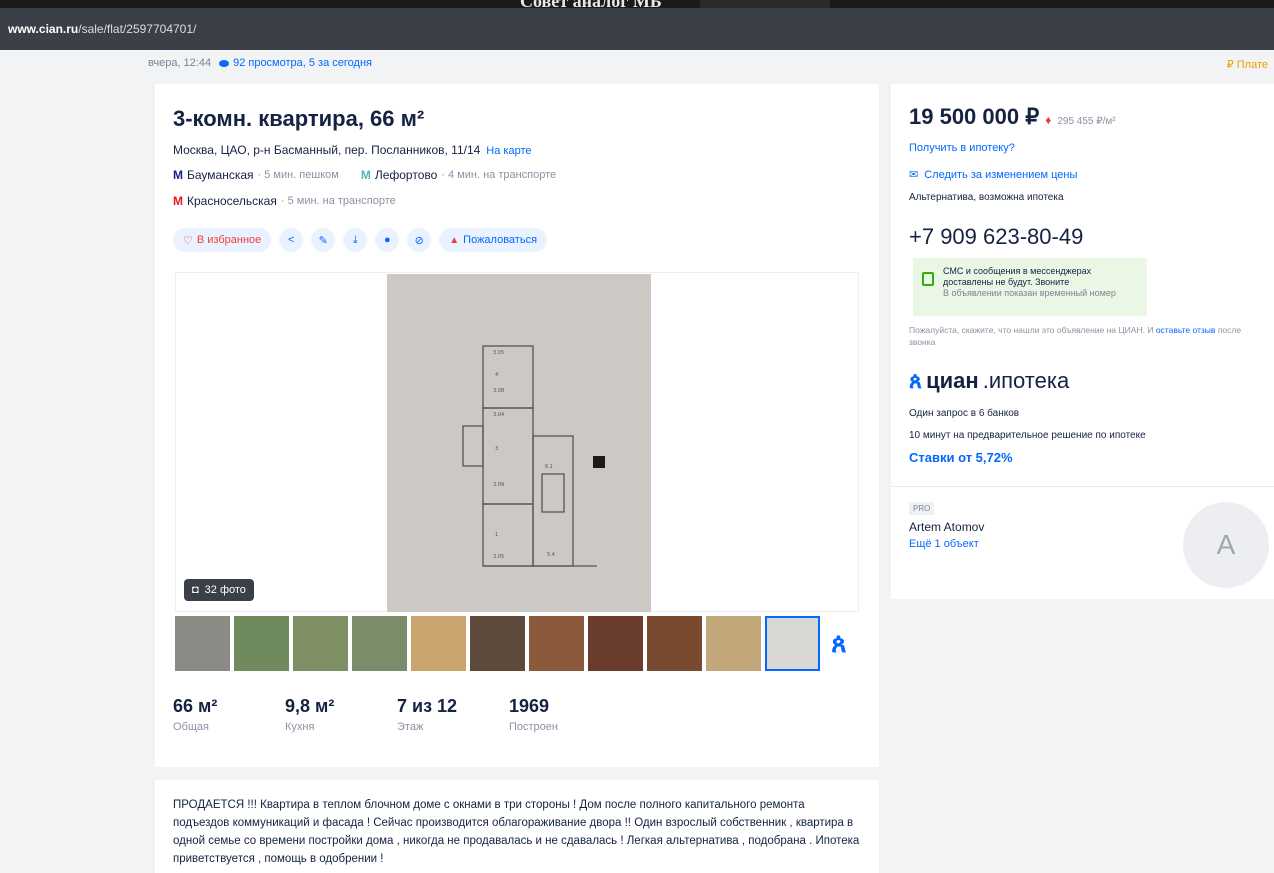 The width and height of the screenshot is (1274, 873). I want to click on share-button: <, so click(291, 240).